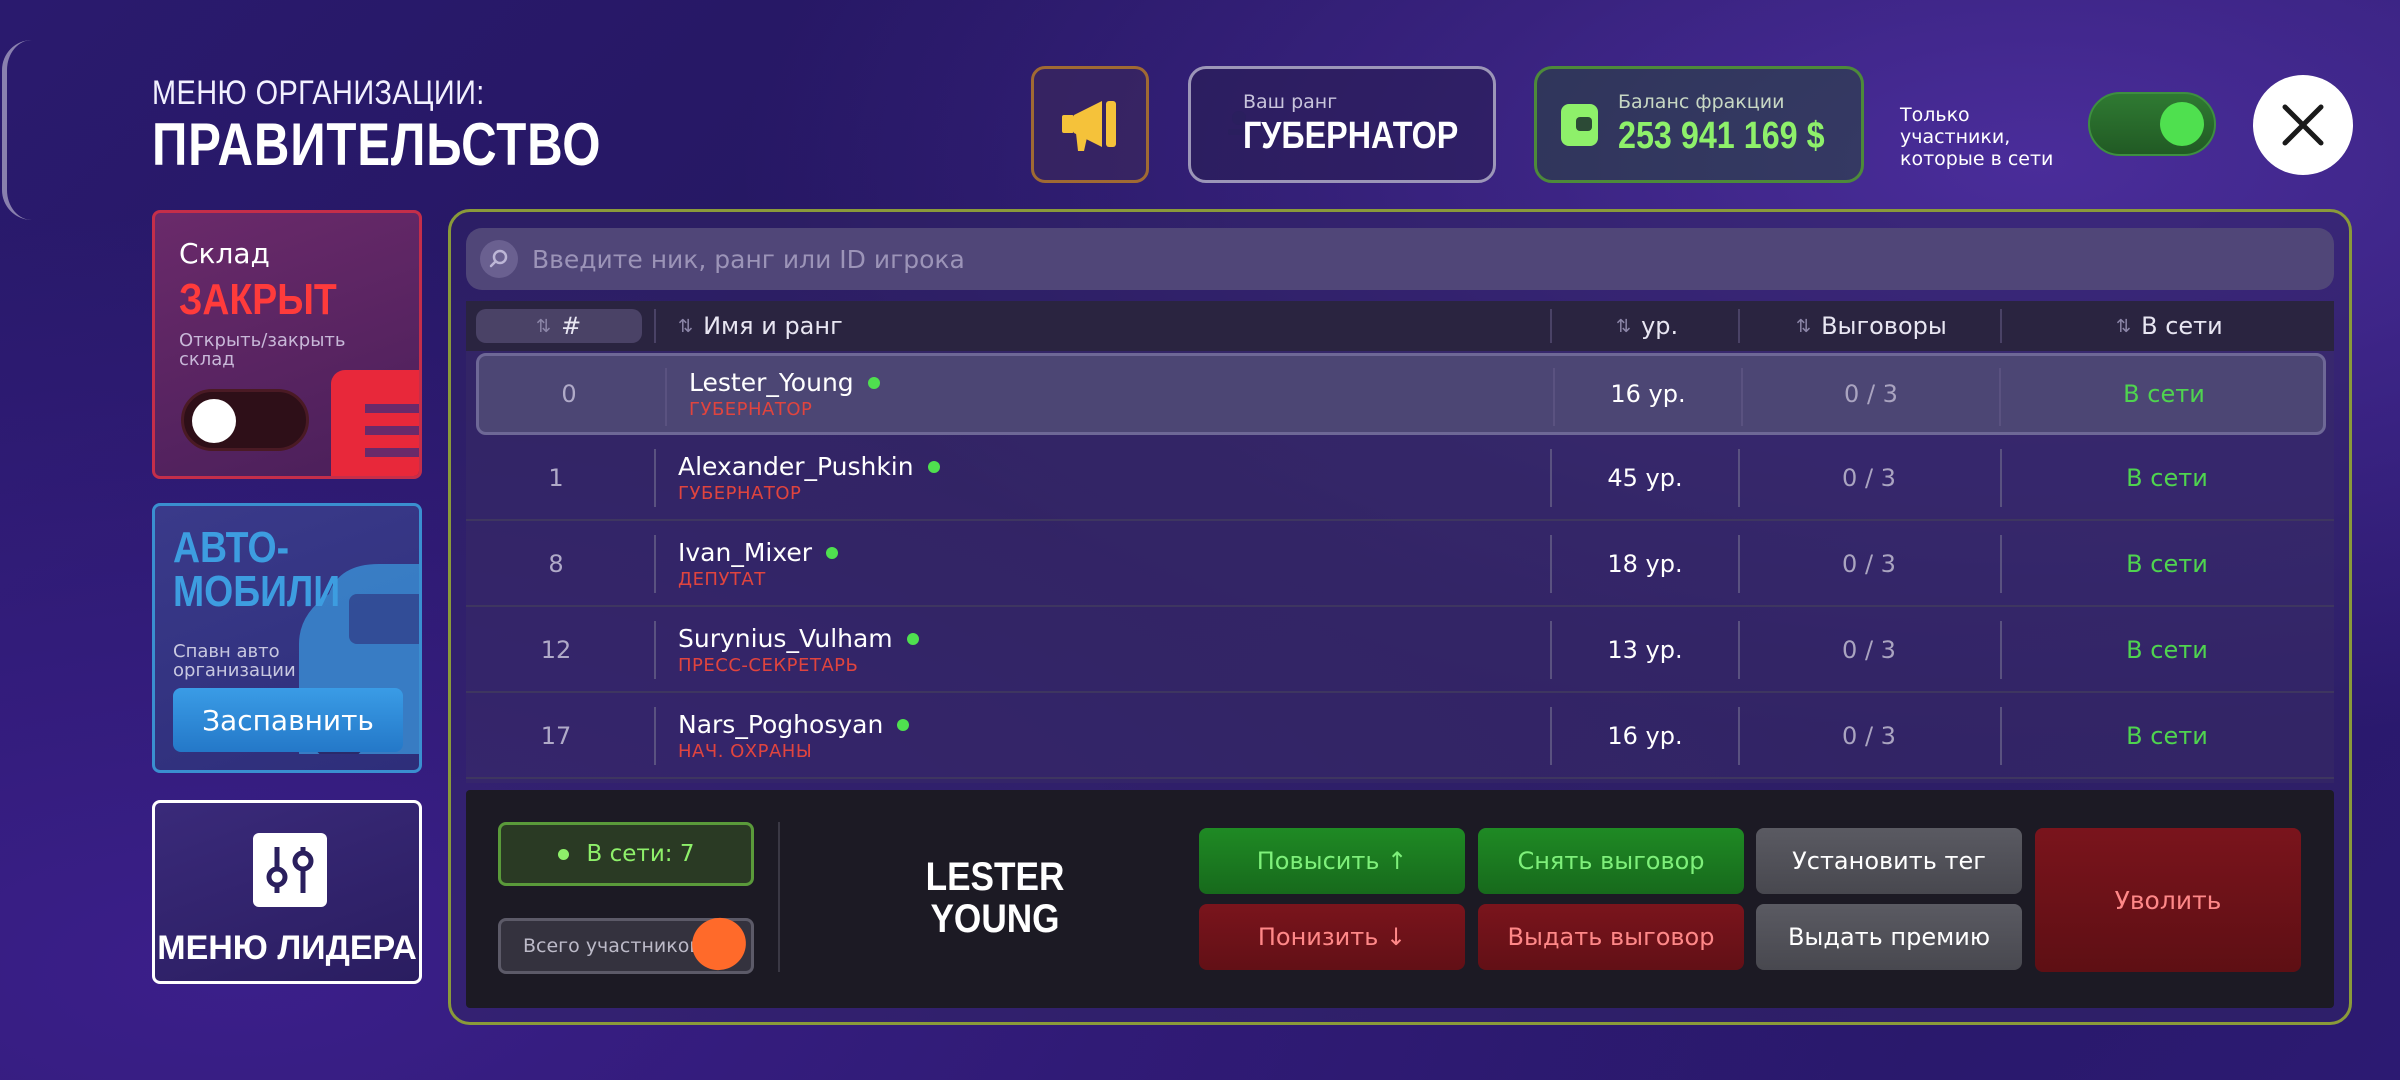 The image size is (2400, 1080). Describe the element at coordinates (262, 350) in the screenshot. I see `warehouse-description: Открыть/закрыть склад` at that location.